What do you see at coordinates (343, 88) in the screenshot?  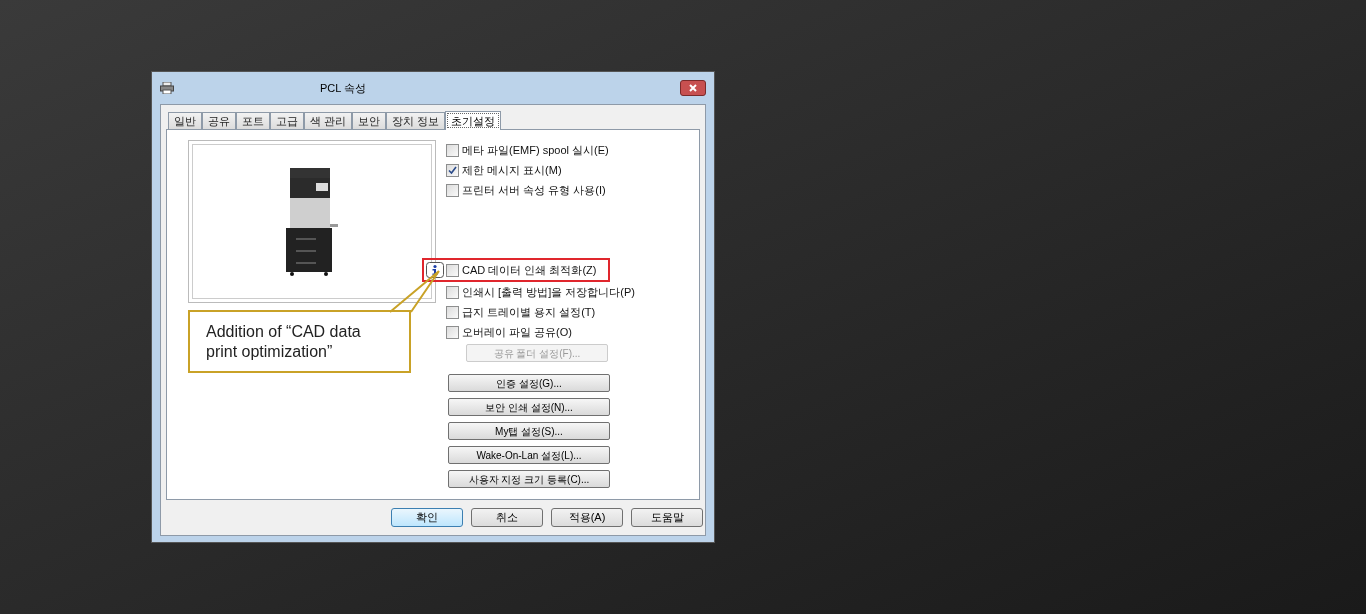 I see `window-title: PCL 속성` at bounding box center [343, 88].